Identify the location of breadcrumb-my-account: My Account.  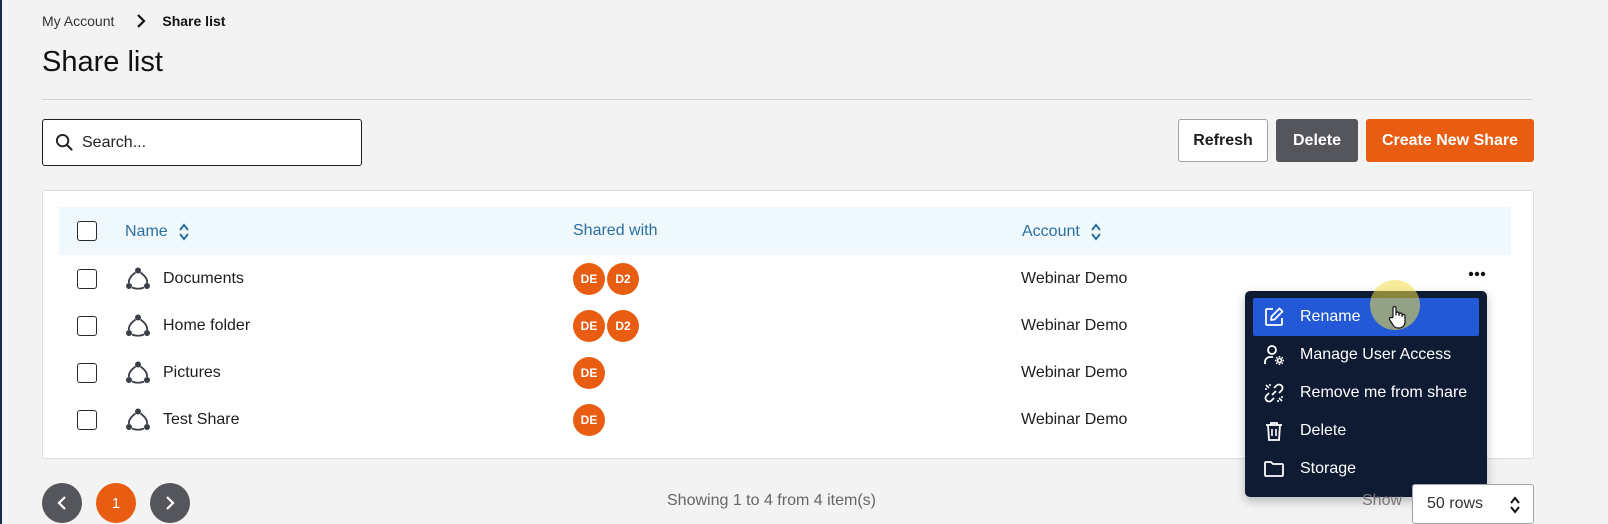
(78, 21).